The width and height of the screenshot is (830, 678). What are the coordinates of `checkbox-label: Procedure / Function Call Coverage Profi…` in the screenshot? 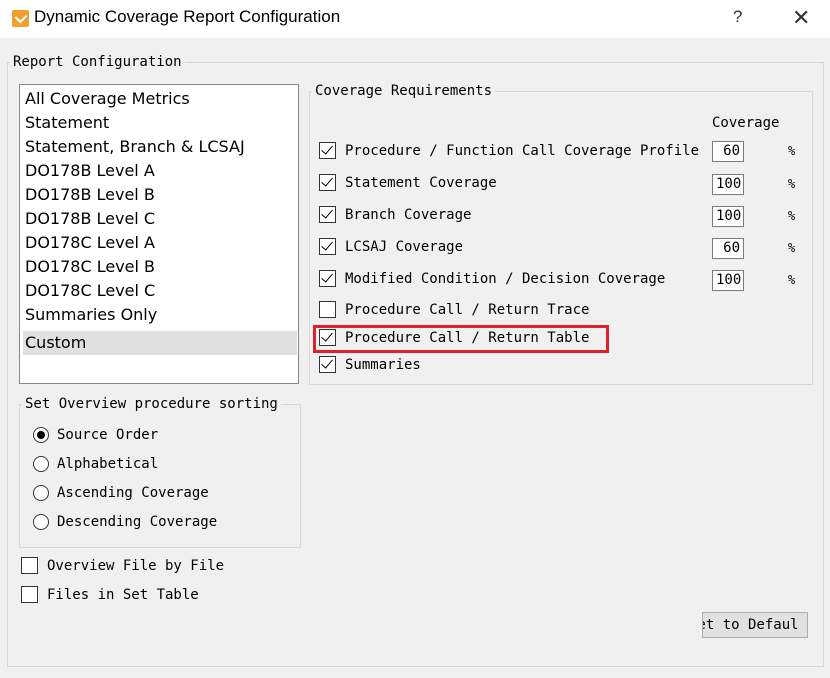 It's located at (522, 150).